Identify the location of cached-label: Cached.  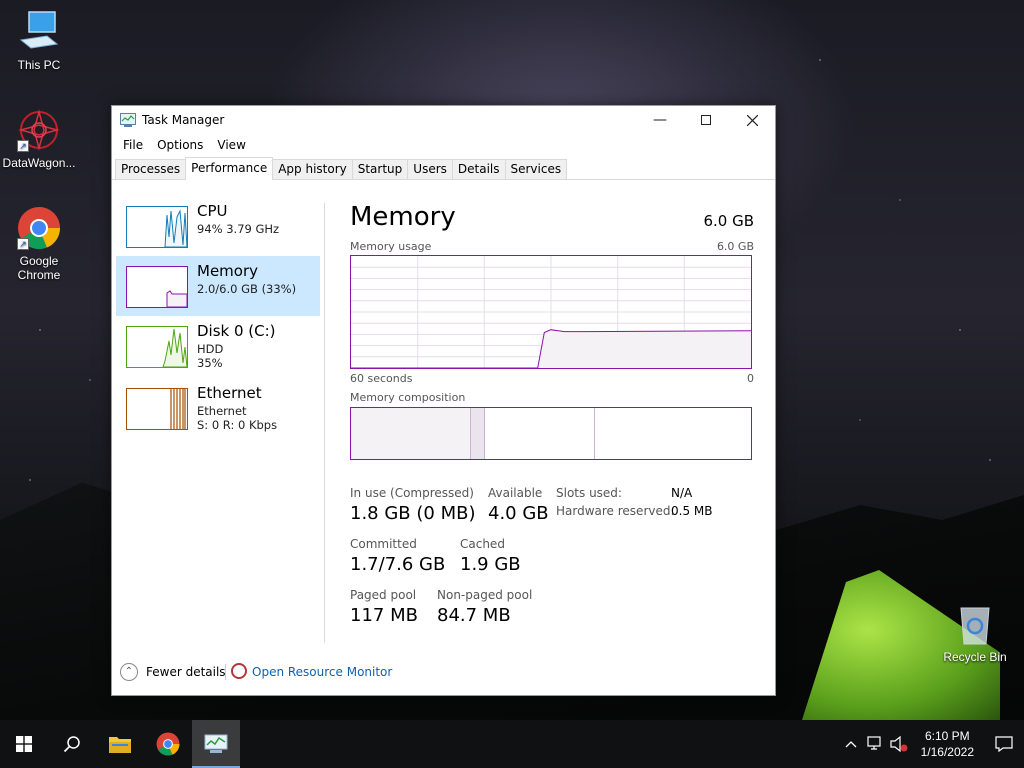
(482, 544).